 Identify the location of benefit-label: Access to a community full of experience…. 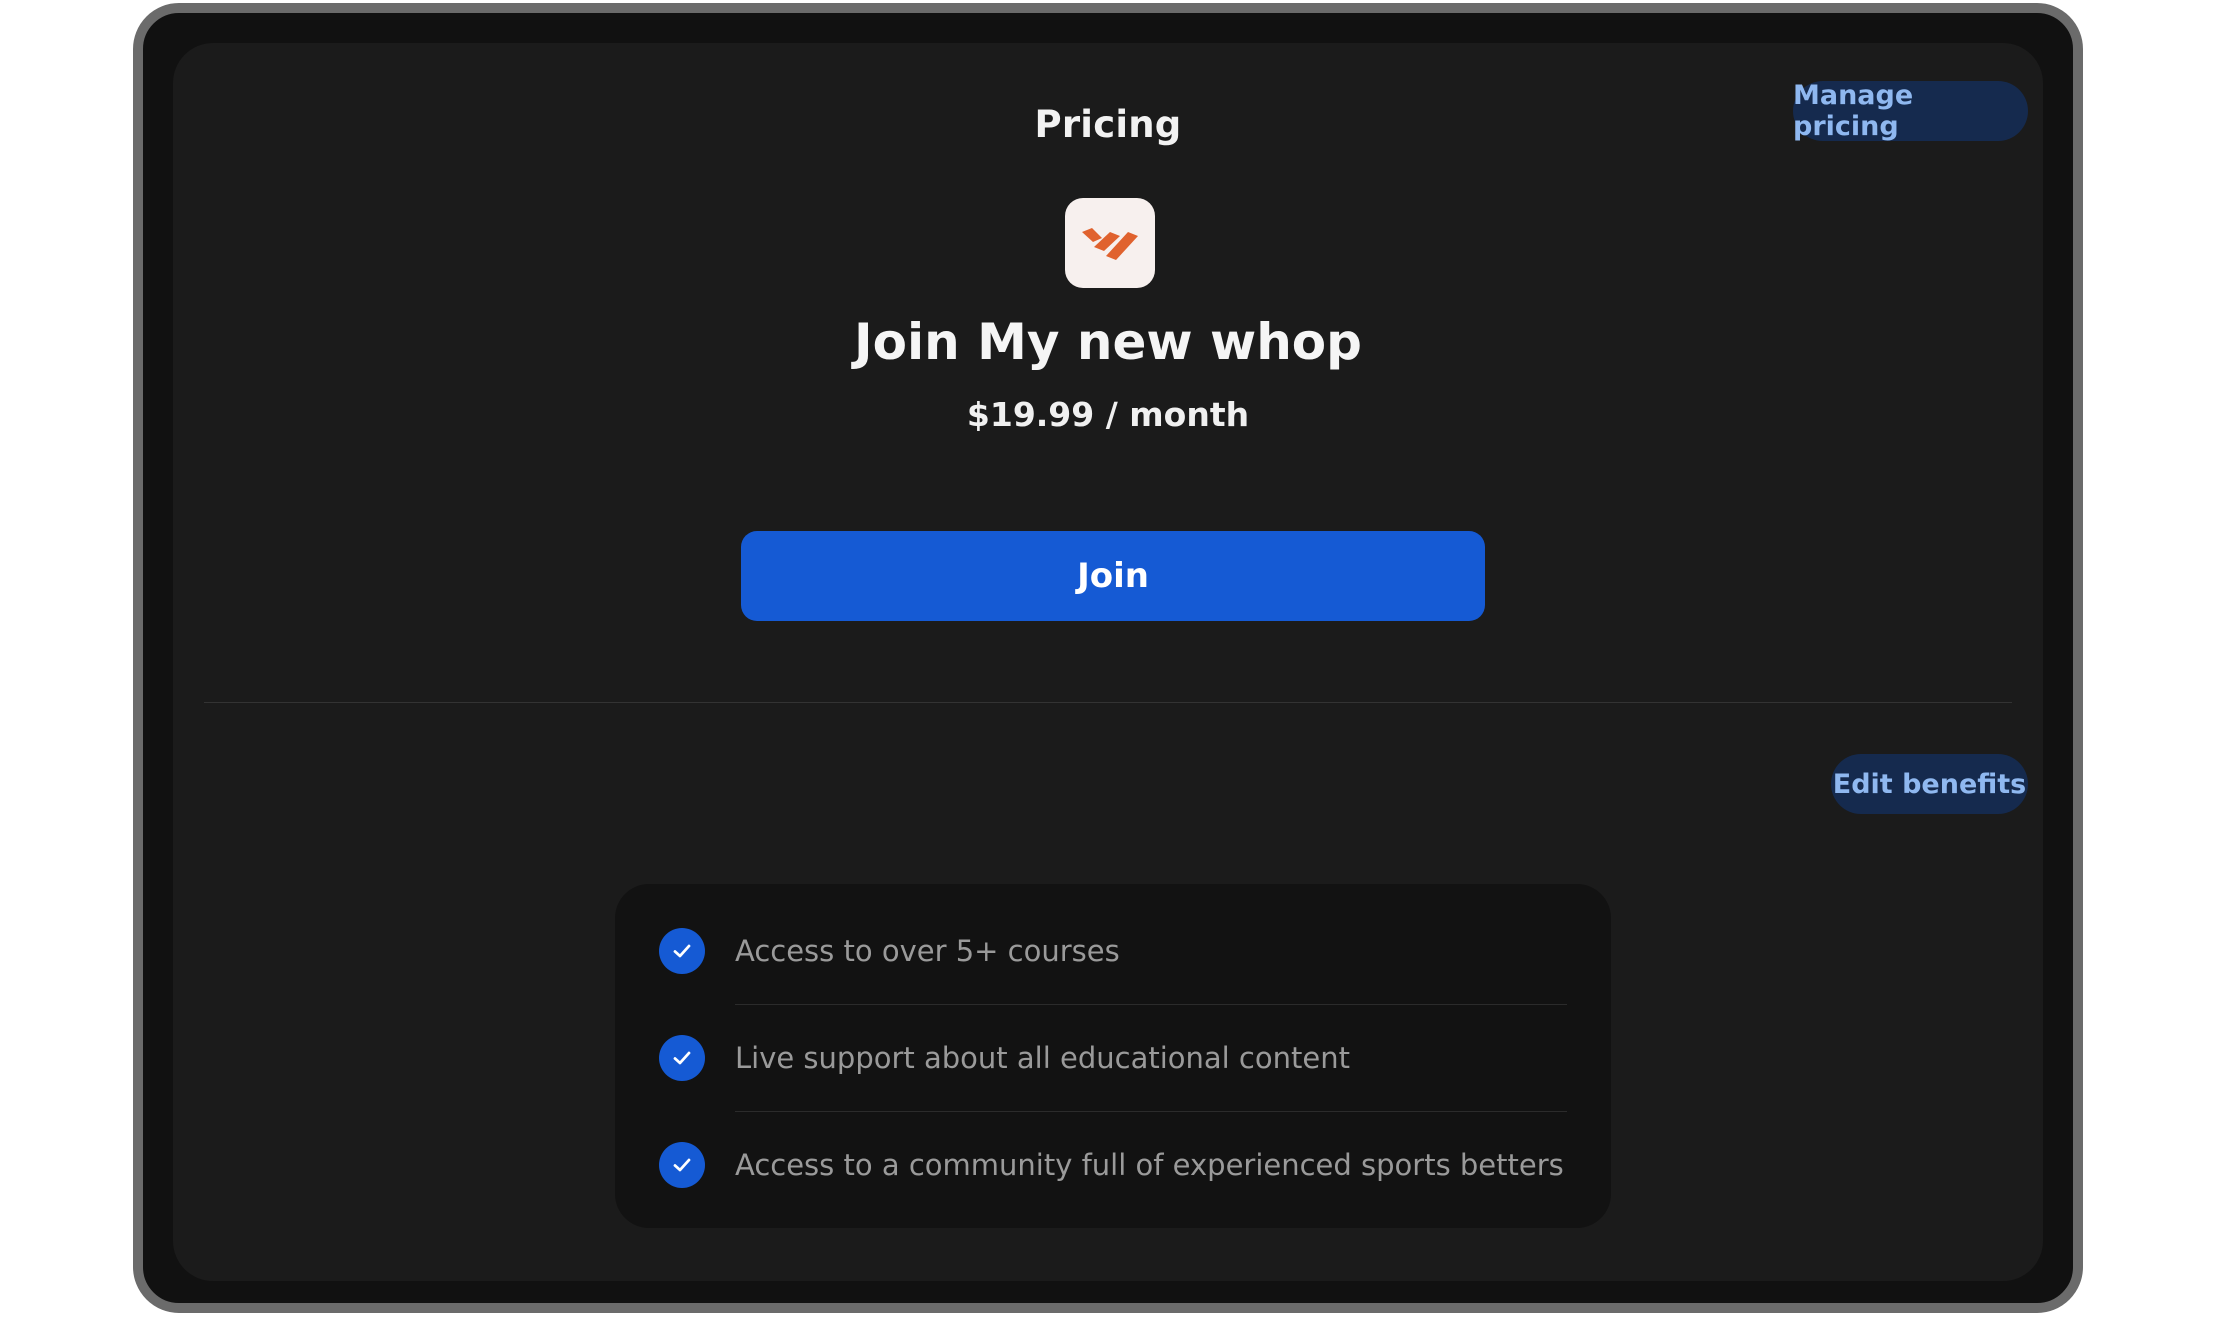
(1149, 1164).